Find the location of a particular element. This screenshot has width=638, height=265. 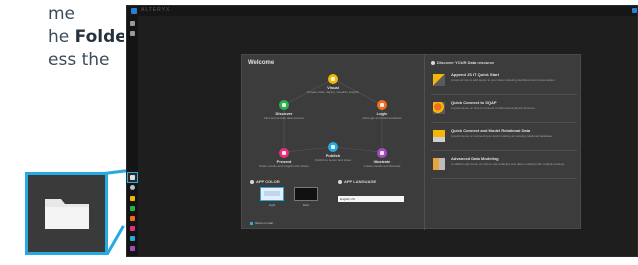

discover-app-icon is located at coordinates (132, 208).